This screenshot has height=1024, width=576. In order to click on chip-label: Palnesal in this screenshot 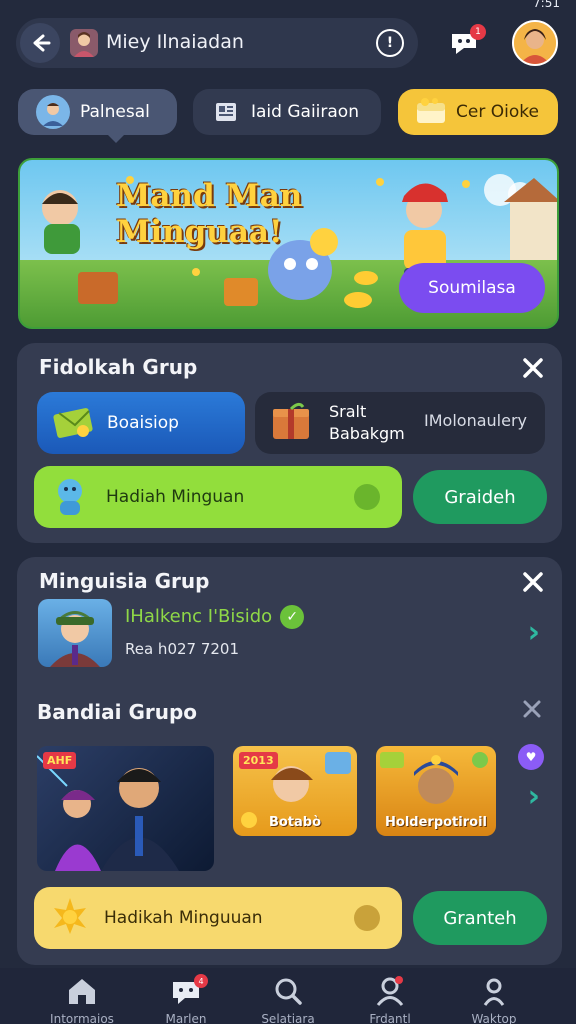, I will do `click(115, 112)`.